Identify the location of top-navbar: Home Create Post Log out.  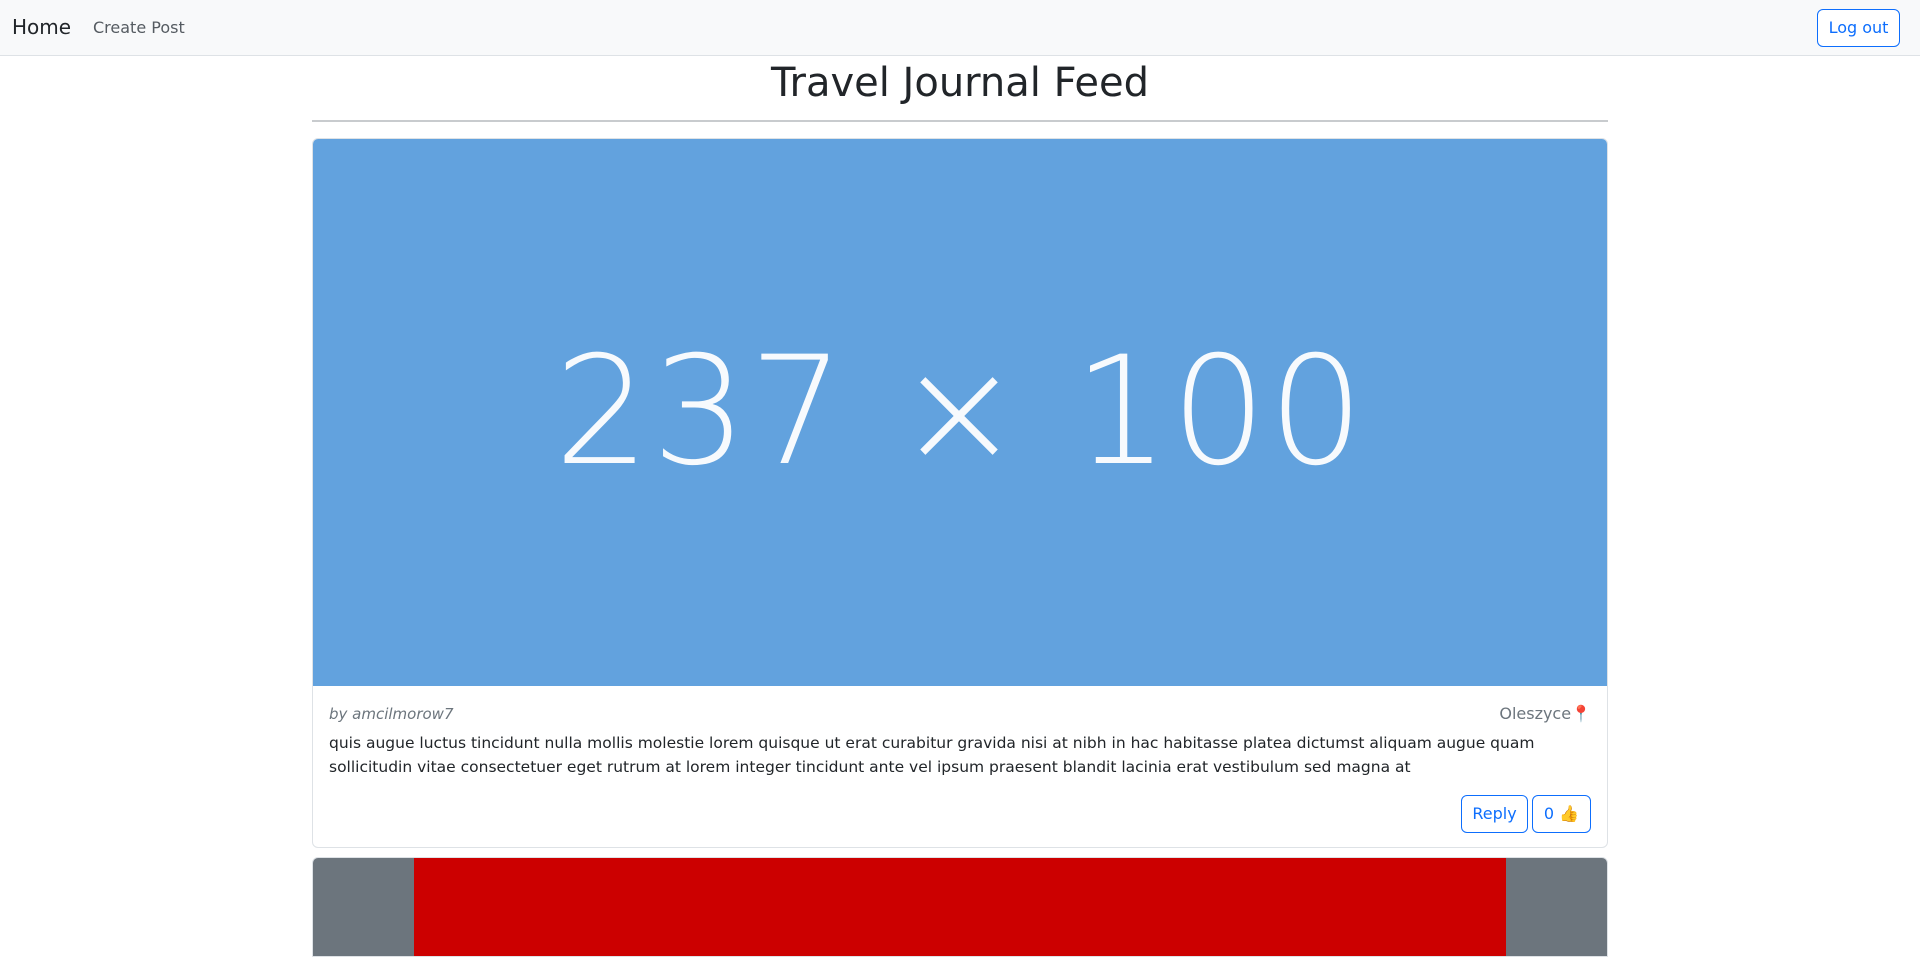
(960, 28).